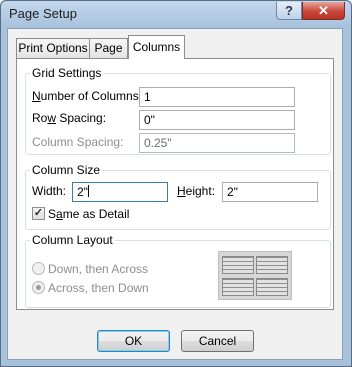  I want to click on column-spacing-label: Column Spacing:, so click(78, 142).